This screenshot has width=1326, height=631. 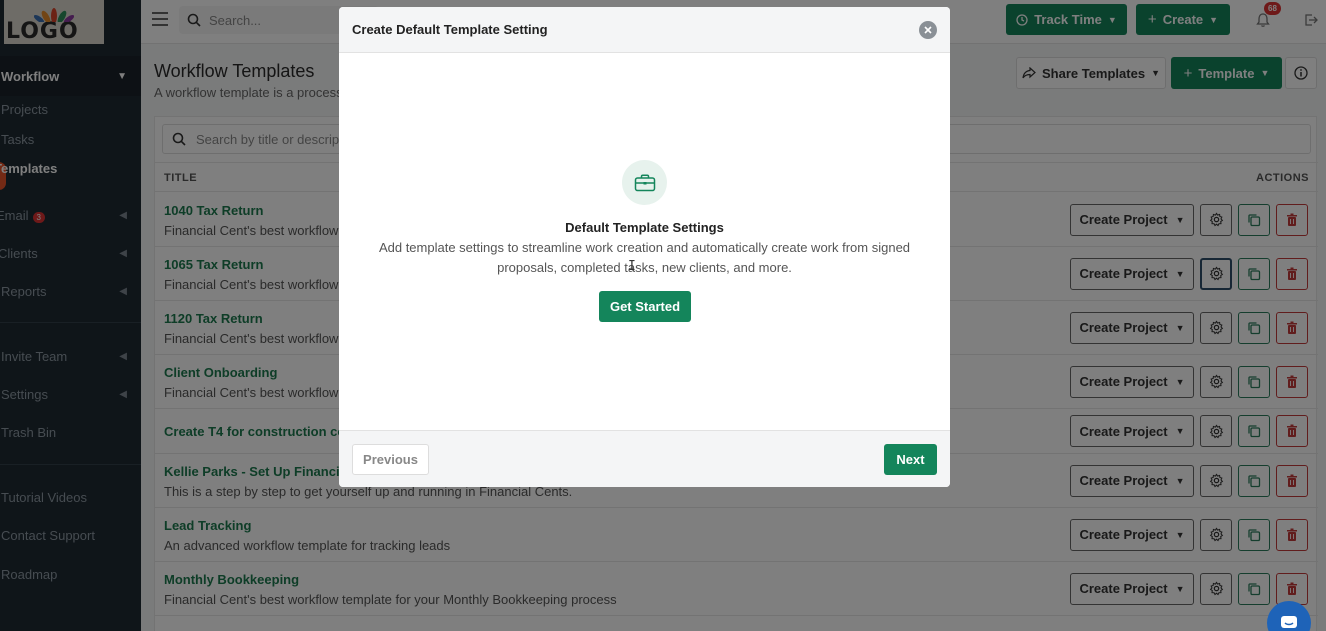 What do you see at coordinates (644, 458) in the screenshot?
I see `modal-footer: Previous Next` at bounding box center [644, 458].